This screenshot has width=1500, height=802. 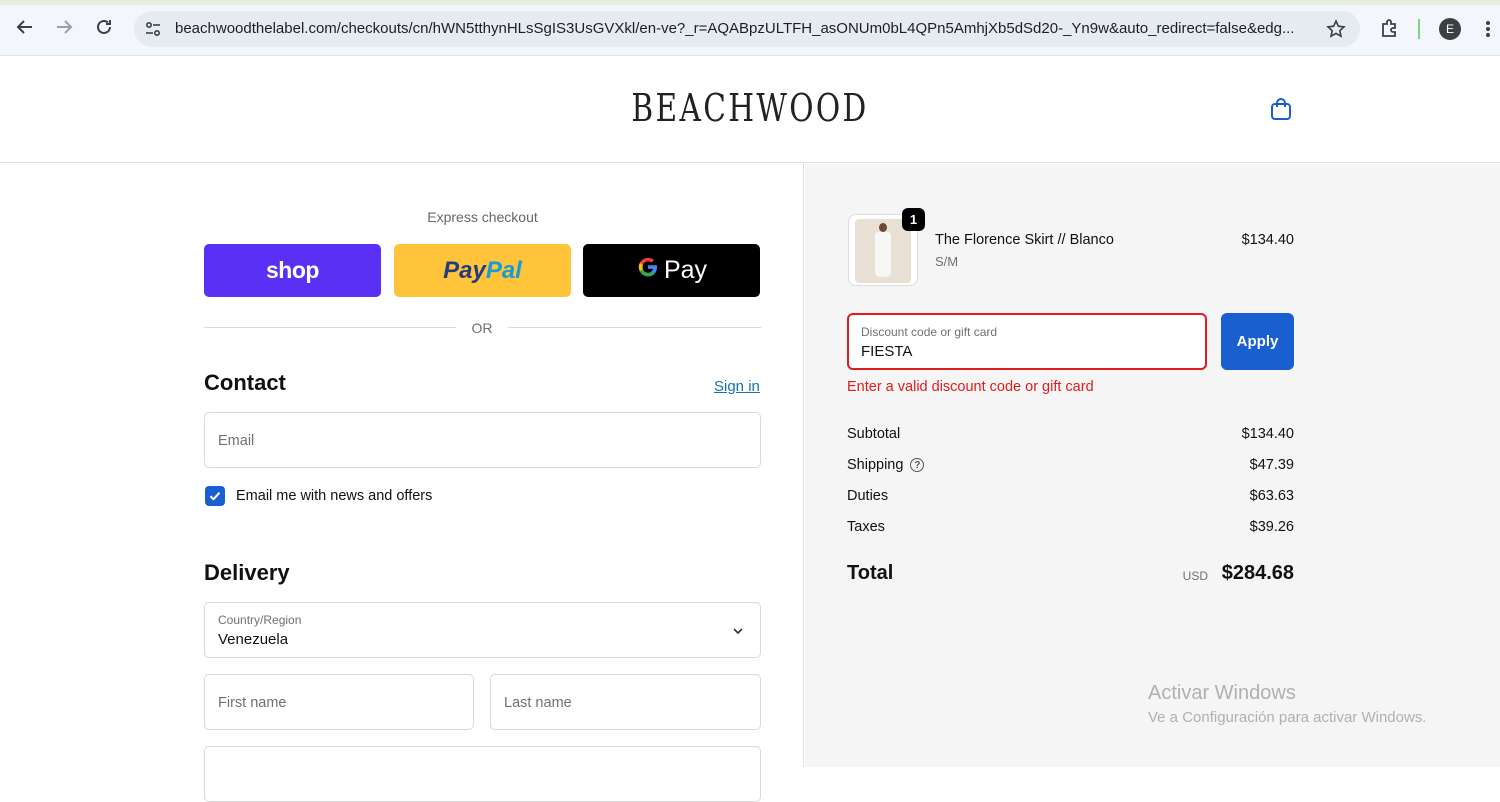 I want to click on discount-error-message: Enter a valid discount code or gift card, so click(x=970, y=387).